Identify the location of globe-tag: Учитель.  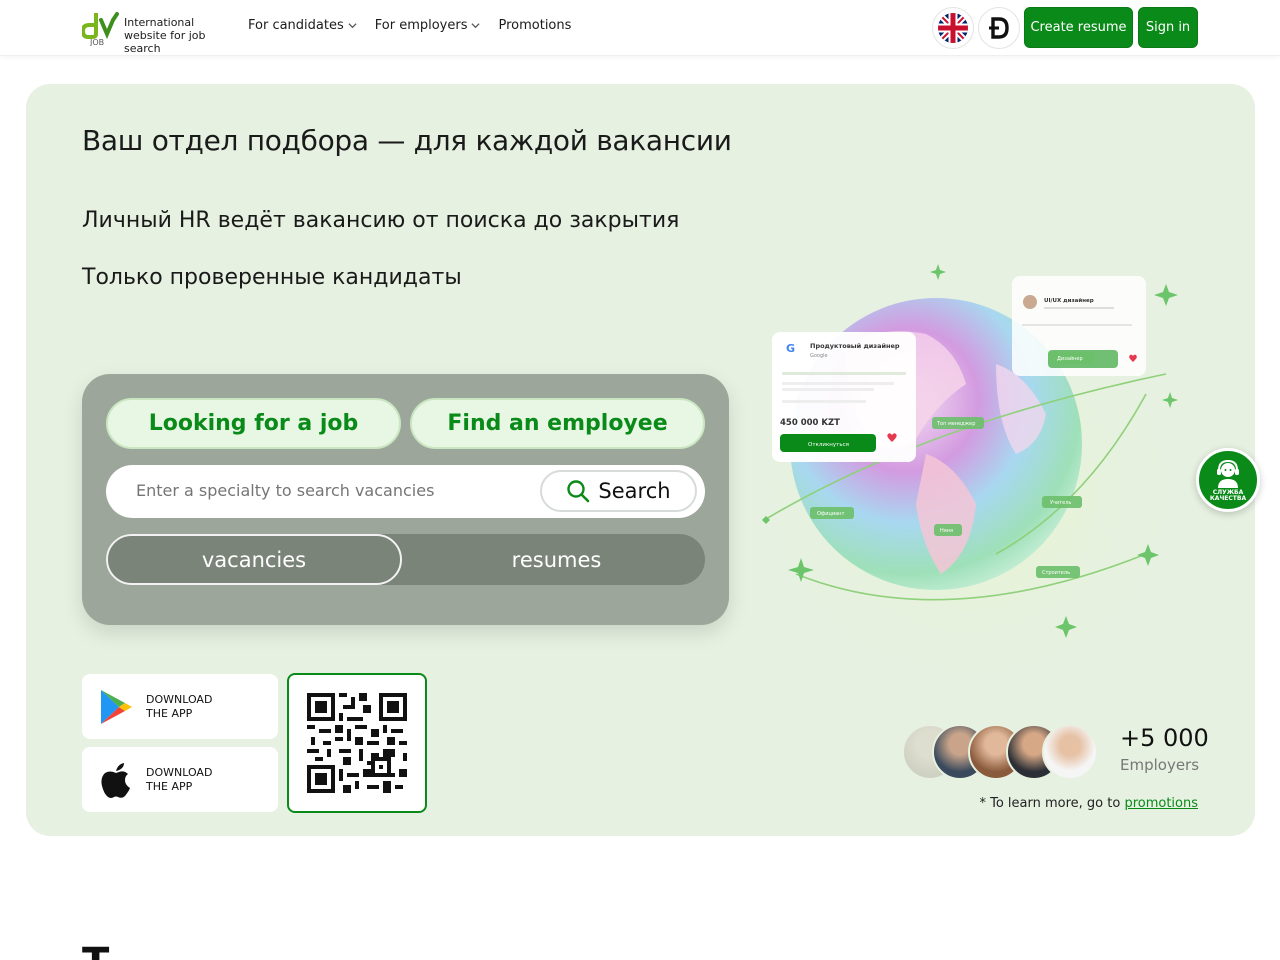
(1060, 503).